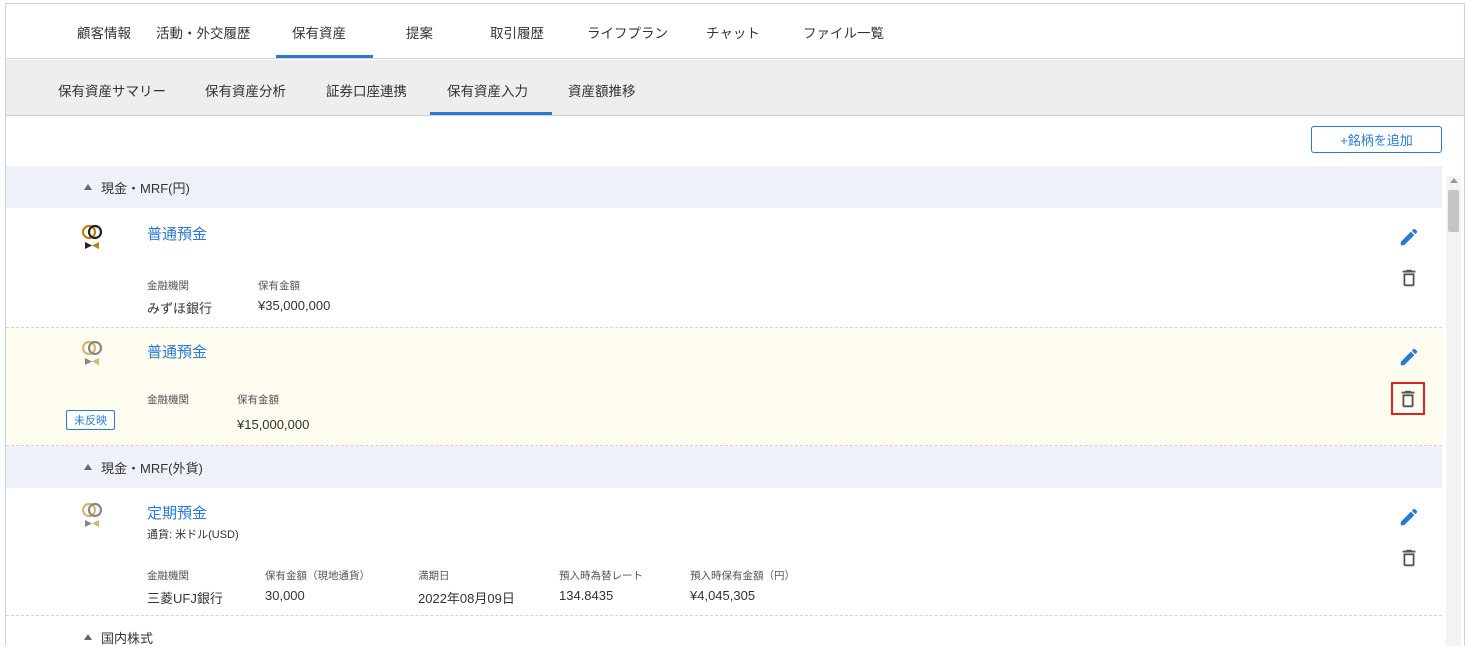 This screenshot has height=646, width=1469. I want to click on section-title: 国内株式, so click(127, 638).